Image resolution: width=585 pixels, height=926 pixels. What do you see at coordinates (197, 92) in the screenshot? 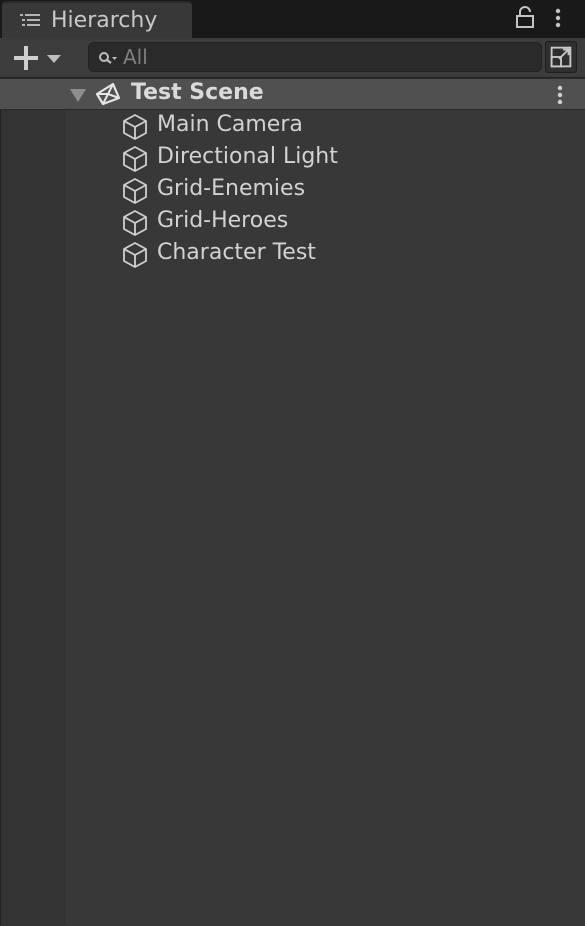
I see `scene-name: Test Scene` at bounding box center [197, 92].